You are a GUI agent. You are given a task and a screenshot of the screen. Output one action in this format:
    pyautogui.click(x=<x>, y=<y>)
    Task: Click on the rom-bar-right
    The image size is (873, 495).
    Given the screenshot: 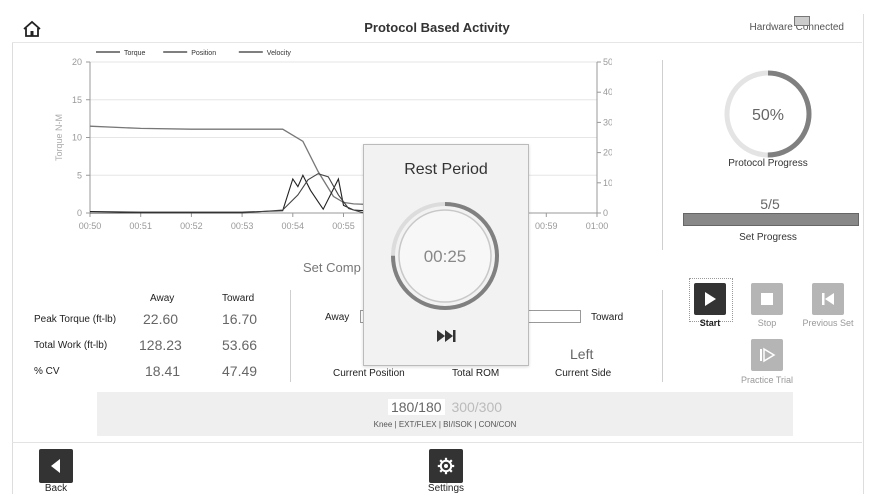 What is the action you would take?
    pyautogui.click(x=552, y=316)
    